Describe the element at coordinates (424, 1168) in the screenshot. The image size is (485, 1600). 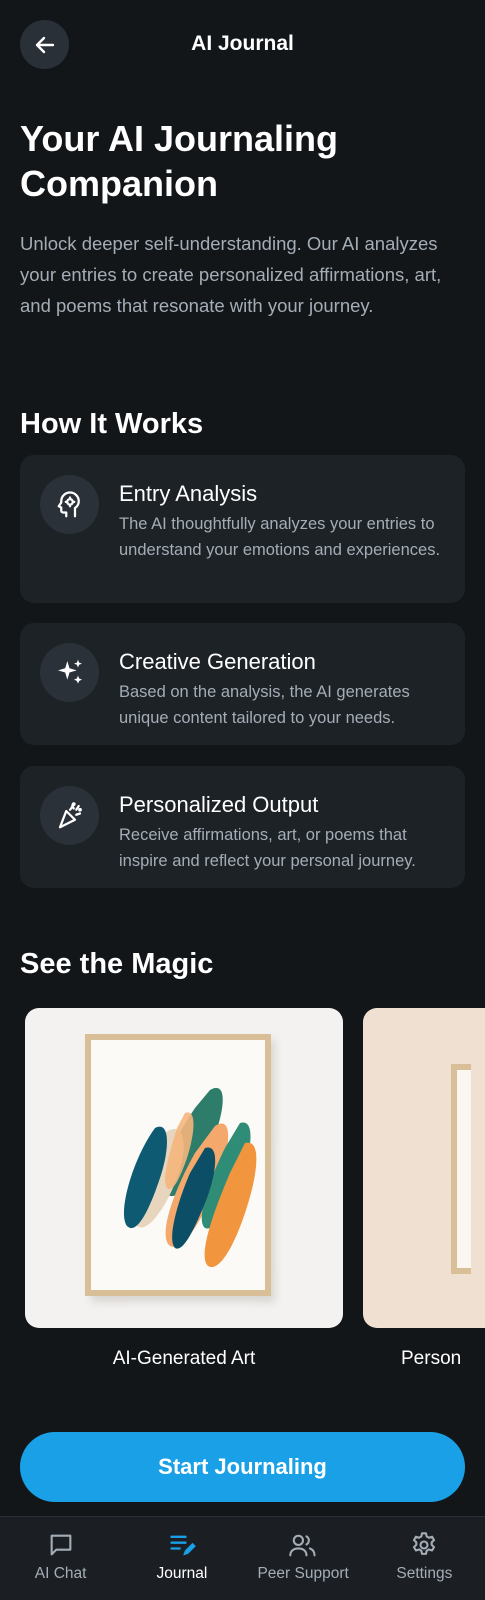
I see `second-preview-image` at that location.